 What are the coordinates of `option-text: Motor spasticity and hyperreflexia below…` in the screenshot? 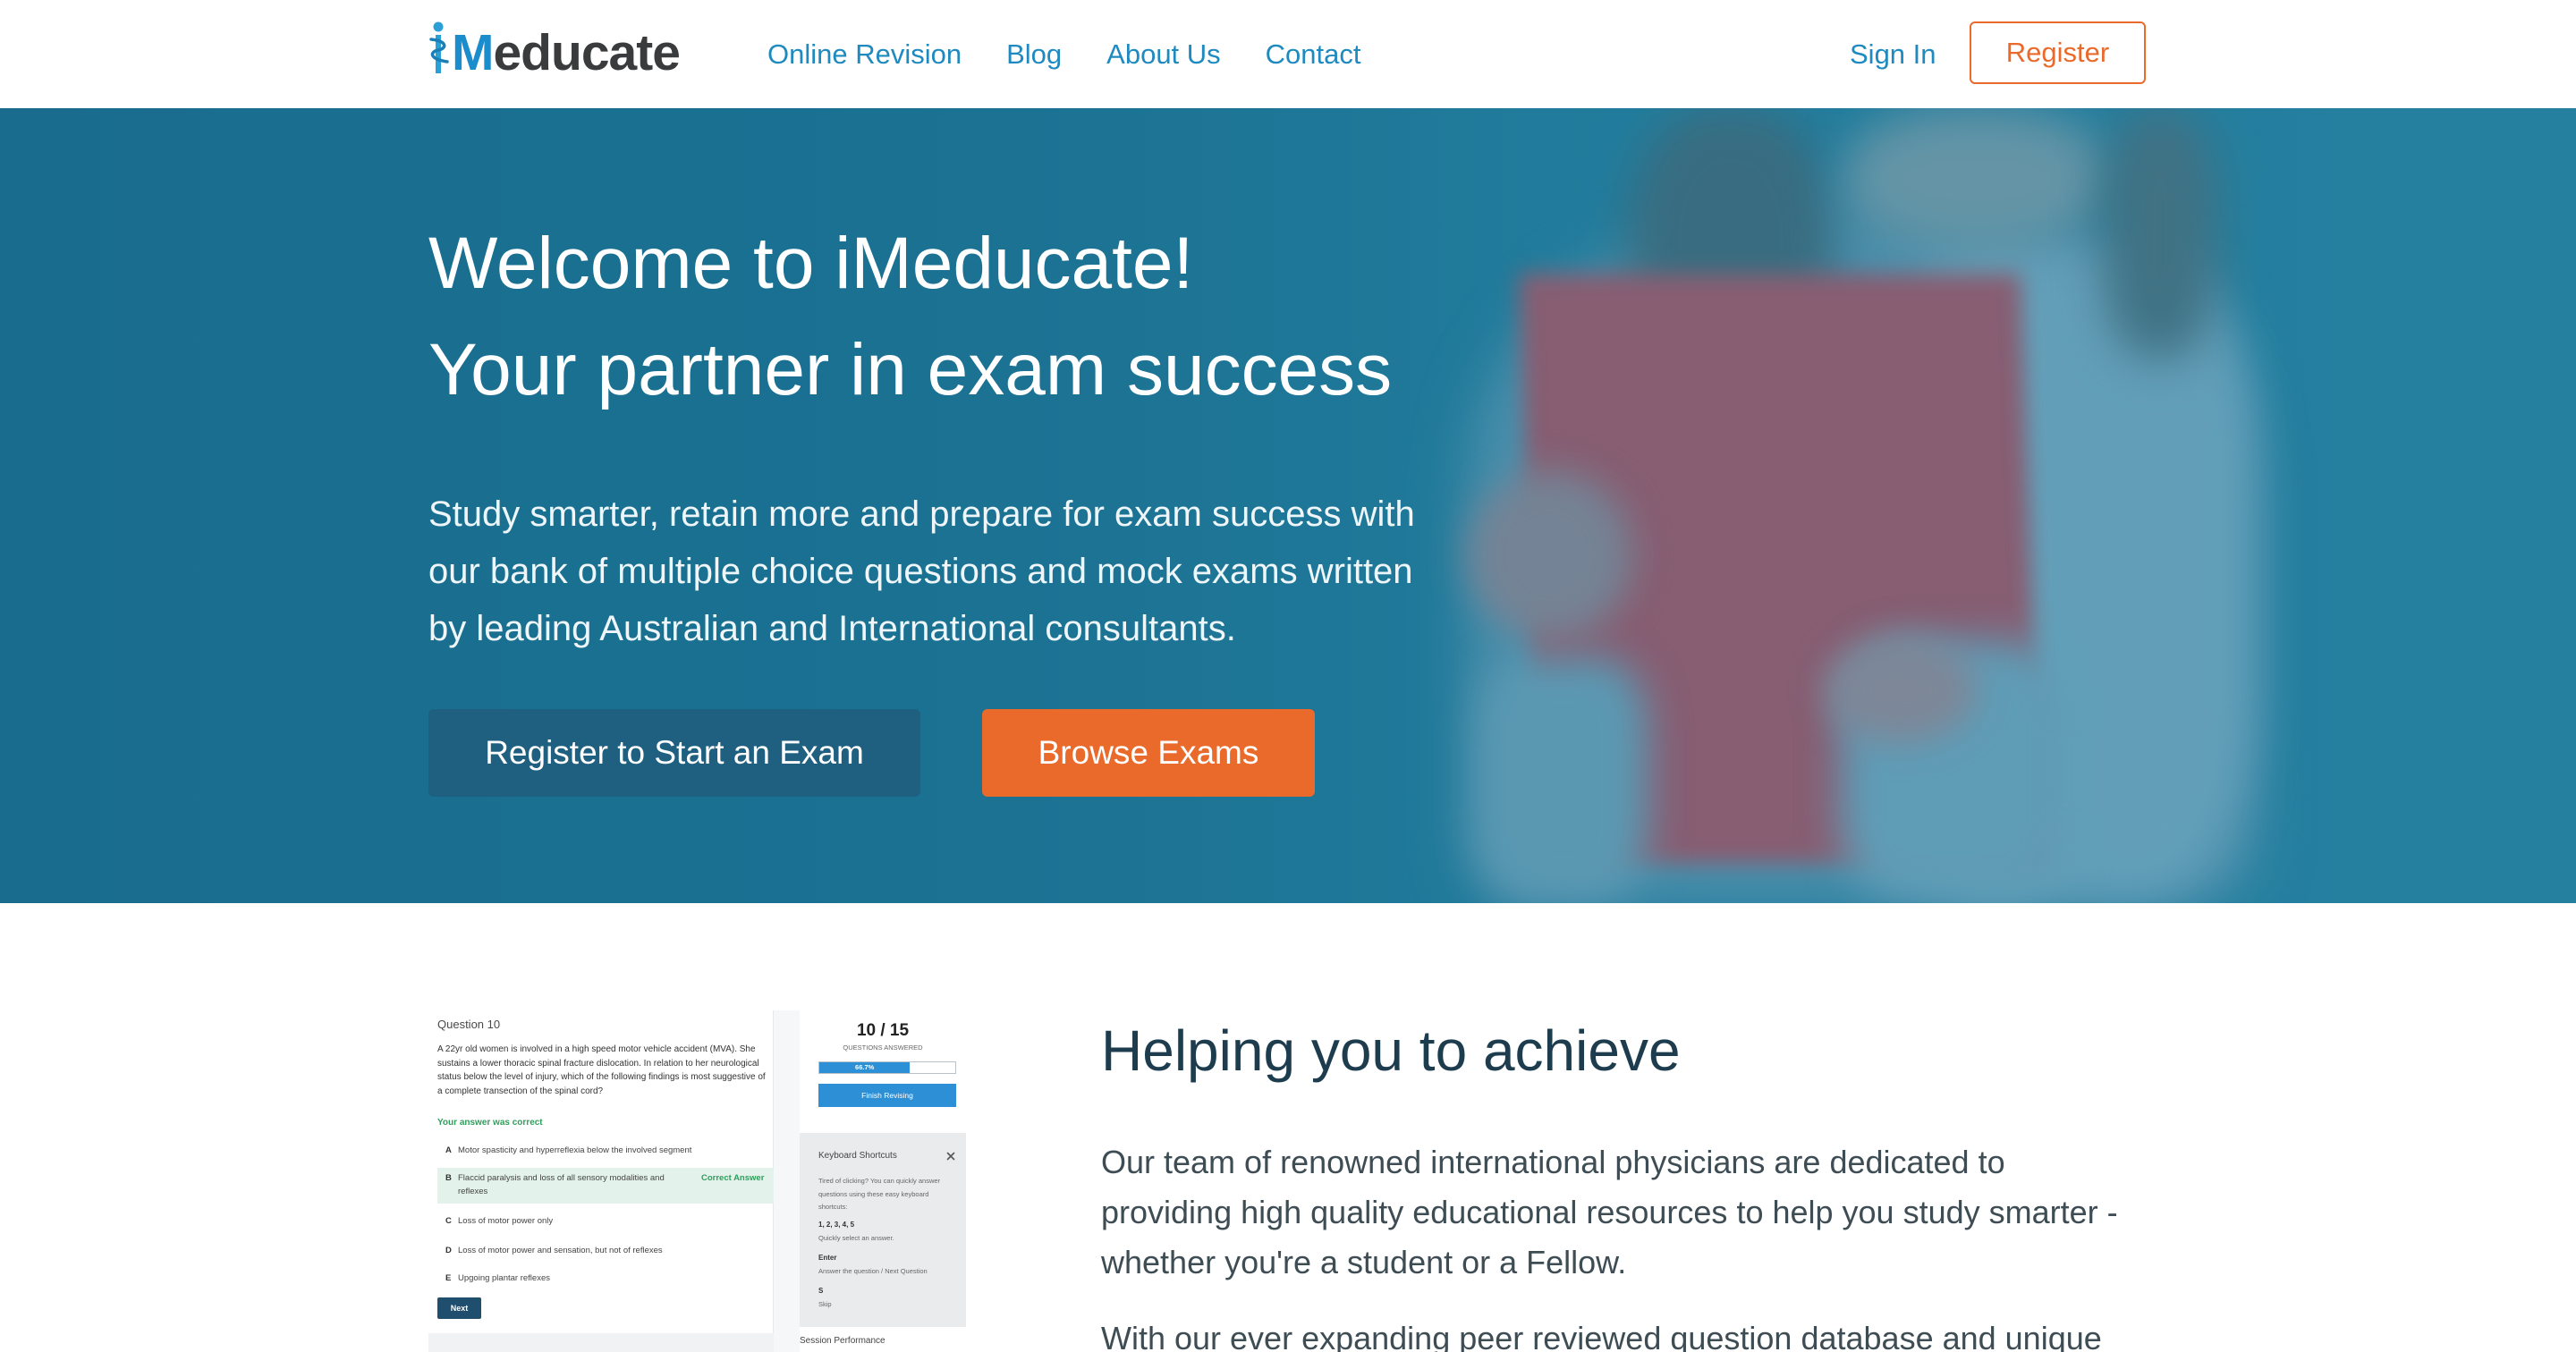 It's located at (575, 1150).